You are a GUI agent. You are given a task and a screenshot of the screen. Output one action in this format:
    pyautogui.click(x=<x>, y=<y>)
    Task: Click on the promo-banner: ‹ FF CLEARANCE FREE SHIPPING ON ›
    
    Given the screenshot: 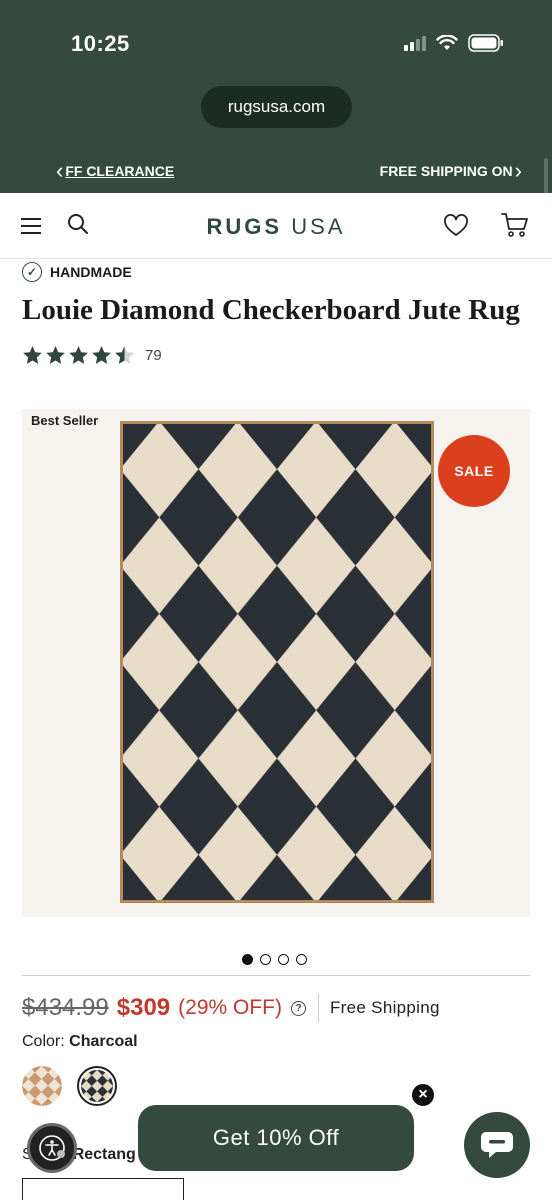 What is the action you would take?
    pyautogui.click(x=276, y=175)
    